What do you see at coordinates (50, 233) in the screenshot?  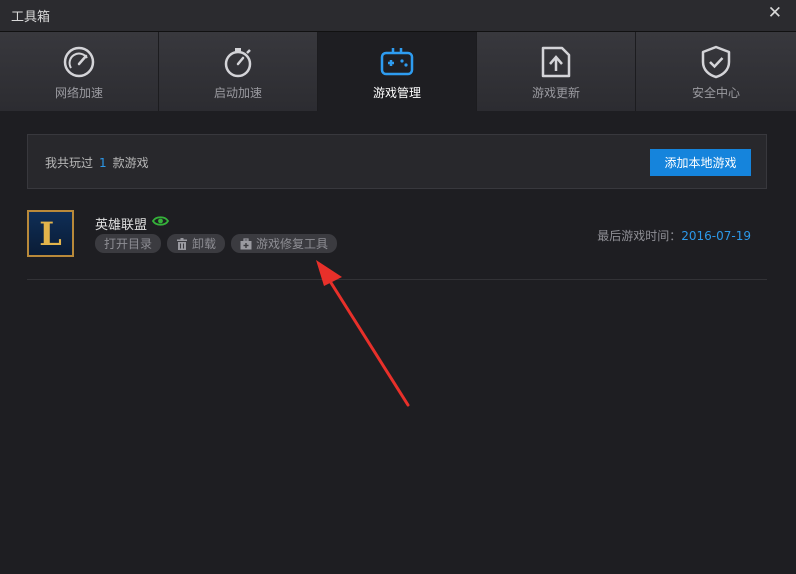 I see `game-logo-icon: L` at bounding box center [50, 233].